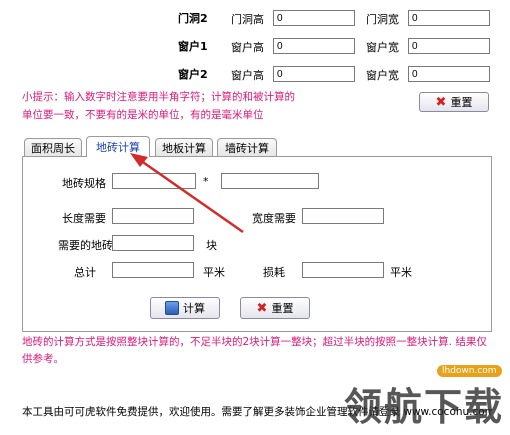 This screenshot has height=435, width=510. Describe the element at coordinates (187, 193) in the screenshot. I see `annotation-arrow` at that location.